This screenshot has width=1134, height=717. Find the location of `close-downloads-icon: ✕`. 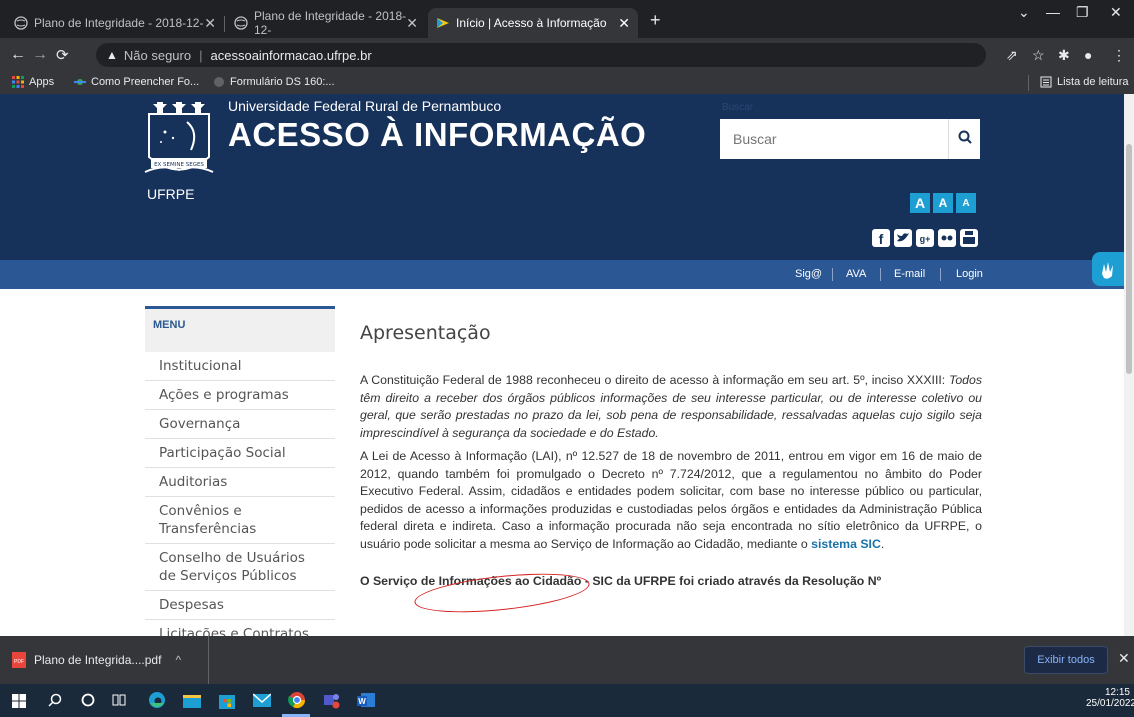

close-downloads-icon: ✕ is located at coordinates (1124, 658).